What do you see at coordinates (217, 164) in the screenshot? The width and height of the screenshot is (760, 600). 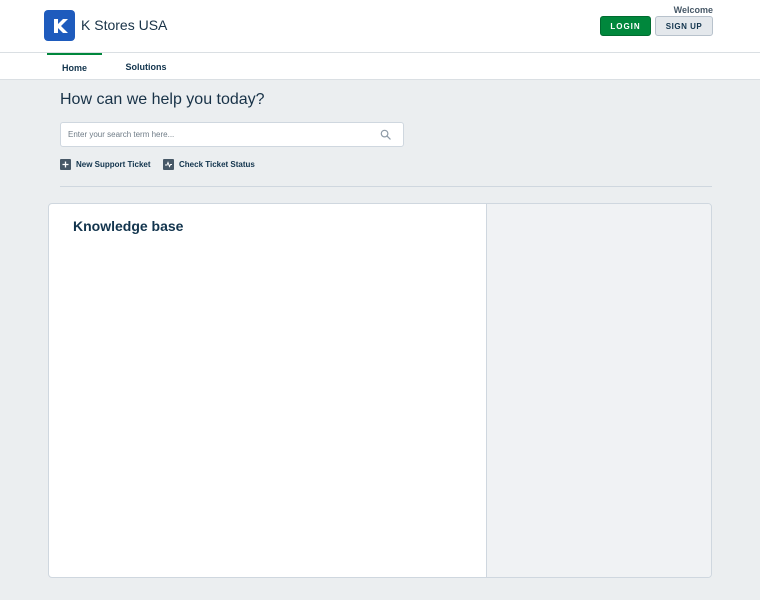 I see `check-ticket-status-label: Check Ticket Status` at bounding box center [217, 164].